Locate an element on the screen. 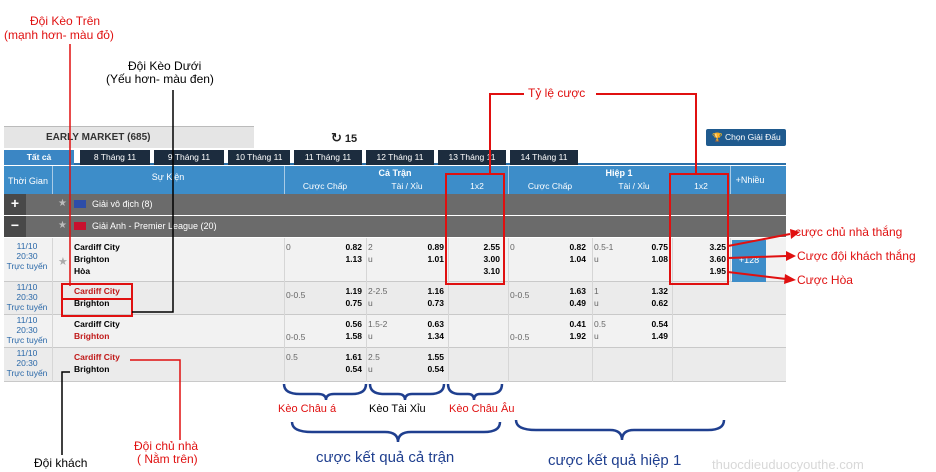  watermark: thuocdieuduocyouthe.com is located at coordinates (788, 464).